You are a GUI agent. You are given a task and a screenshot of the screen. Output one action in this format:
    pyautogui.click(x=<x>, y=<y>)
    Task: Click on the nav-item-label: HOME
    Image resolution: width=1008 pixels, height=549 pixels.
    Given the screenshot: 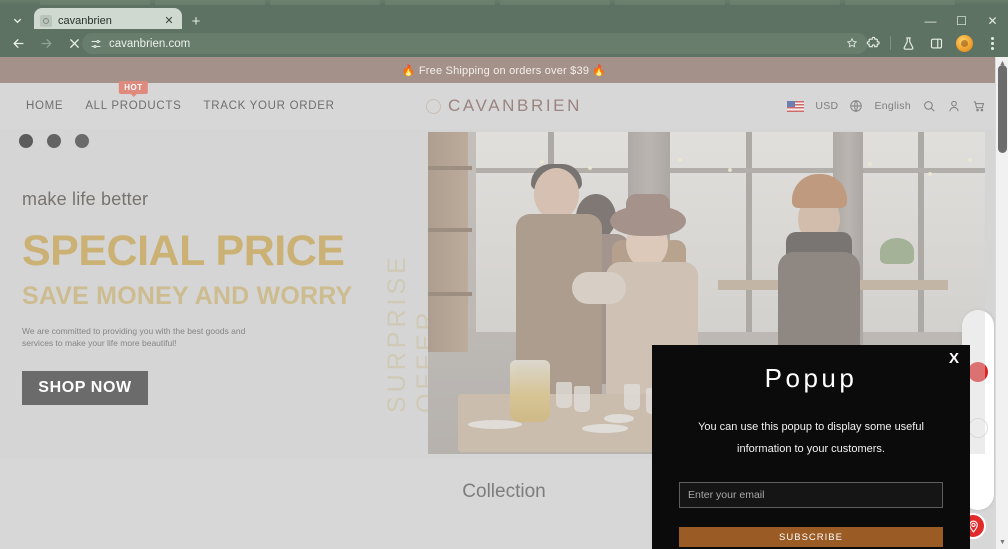 What is the action you would take?
    pyautogui.click(x=45, y=106)
    